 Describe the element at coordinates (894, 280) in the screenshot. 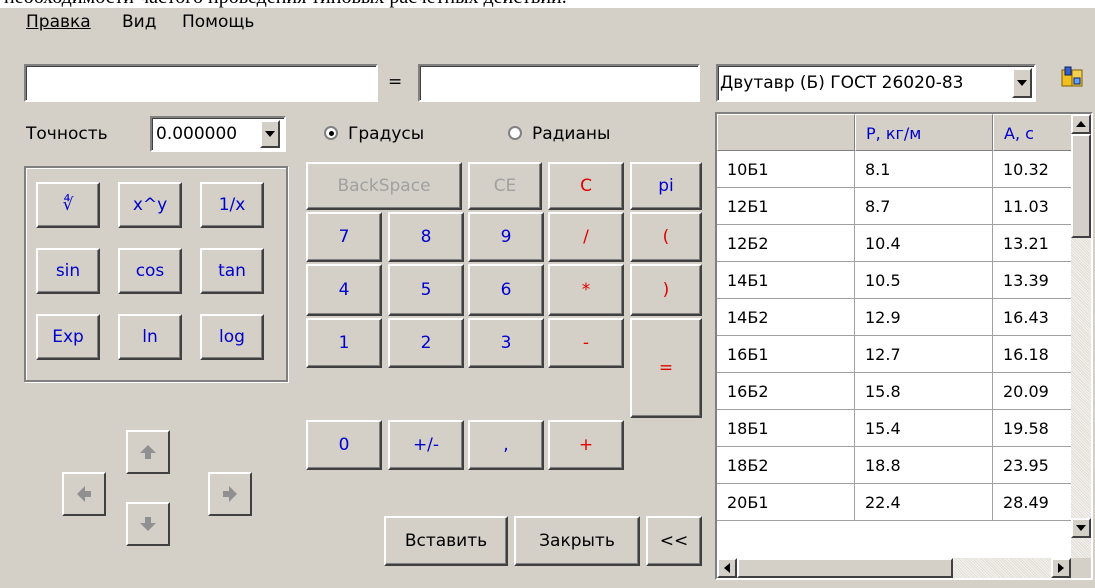

I see `table-row: 14Б1 10.5 13.39` at that location.